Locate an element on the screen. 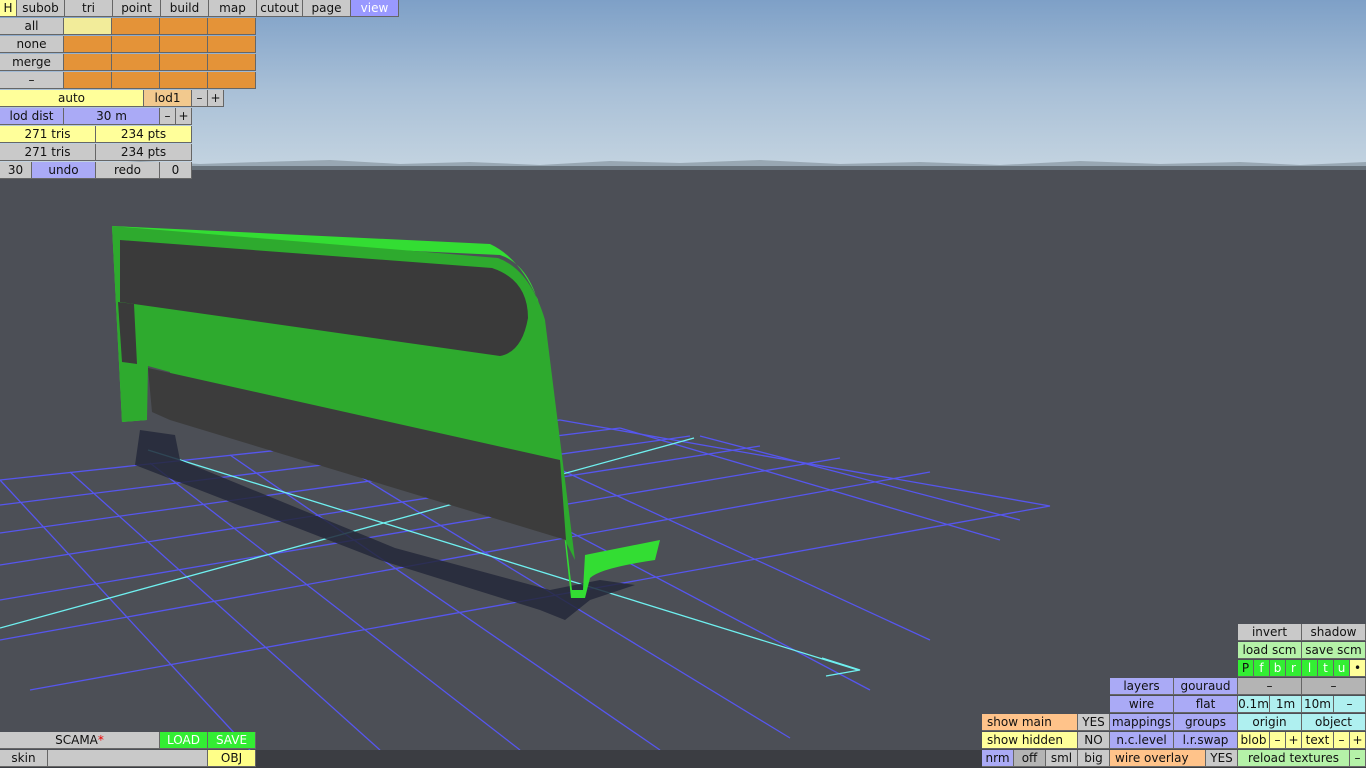  lod1-button: lod1 is located at coordinates (168, 98).